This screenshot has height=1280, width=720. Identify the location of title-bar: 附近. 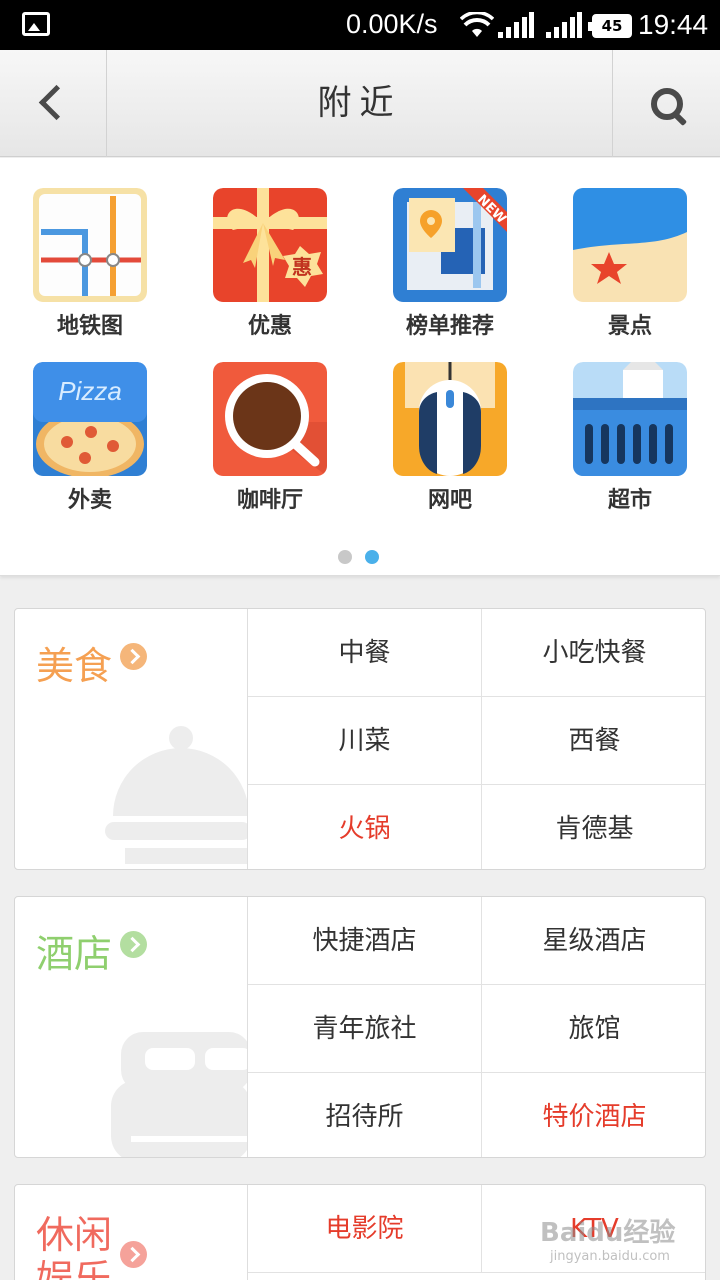
(360, 103).